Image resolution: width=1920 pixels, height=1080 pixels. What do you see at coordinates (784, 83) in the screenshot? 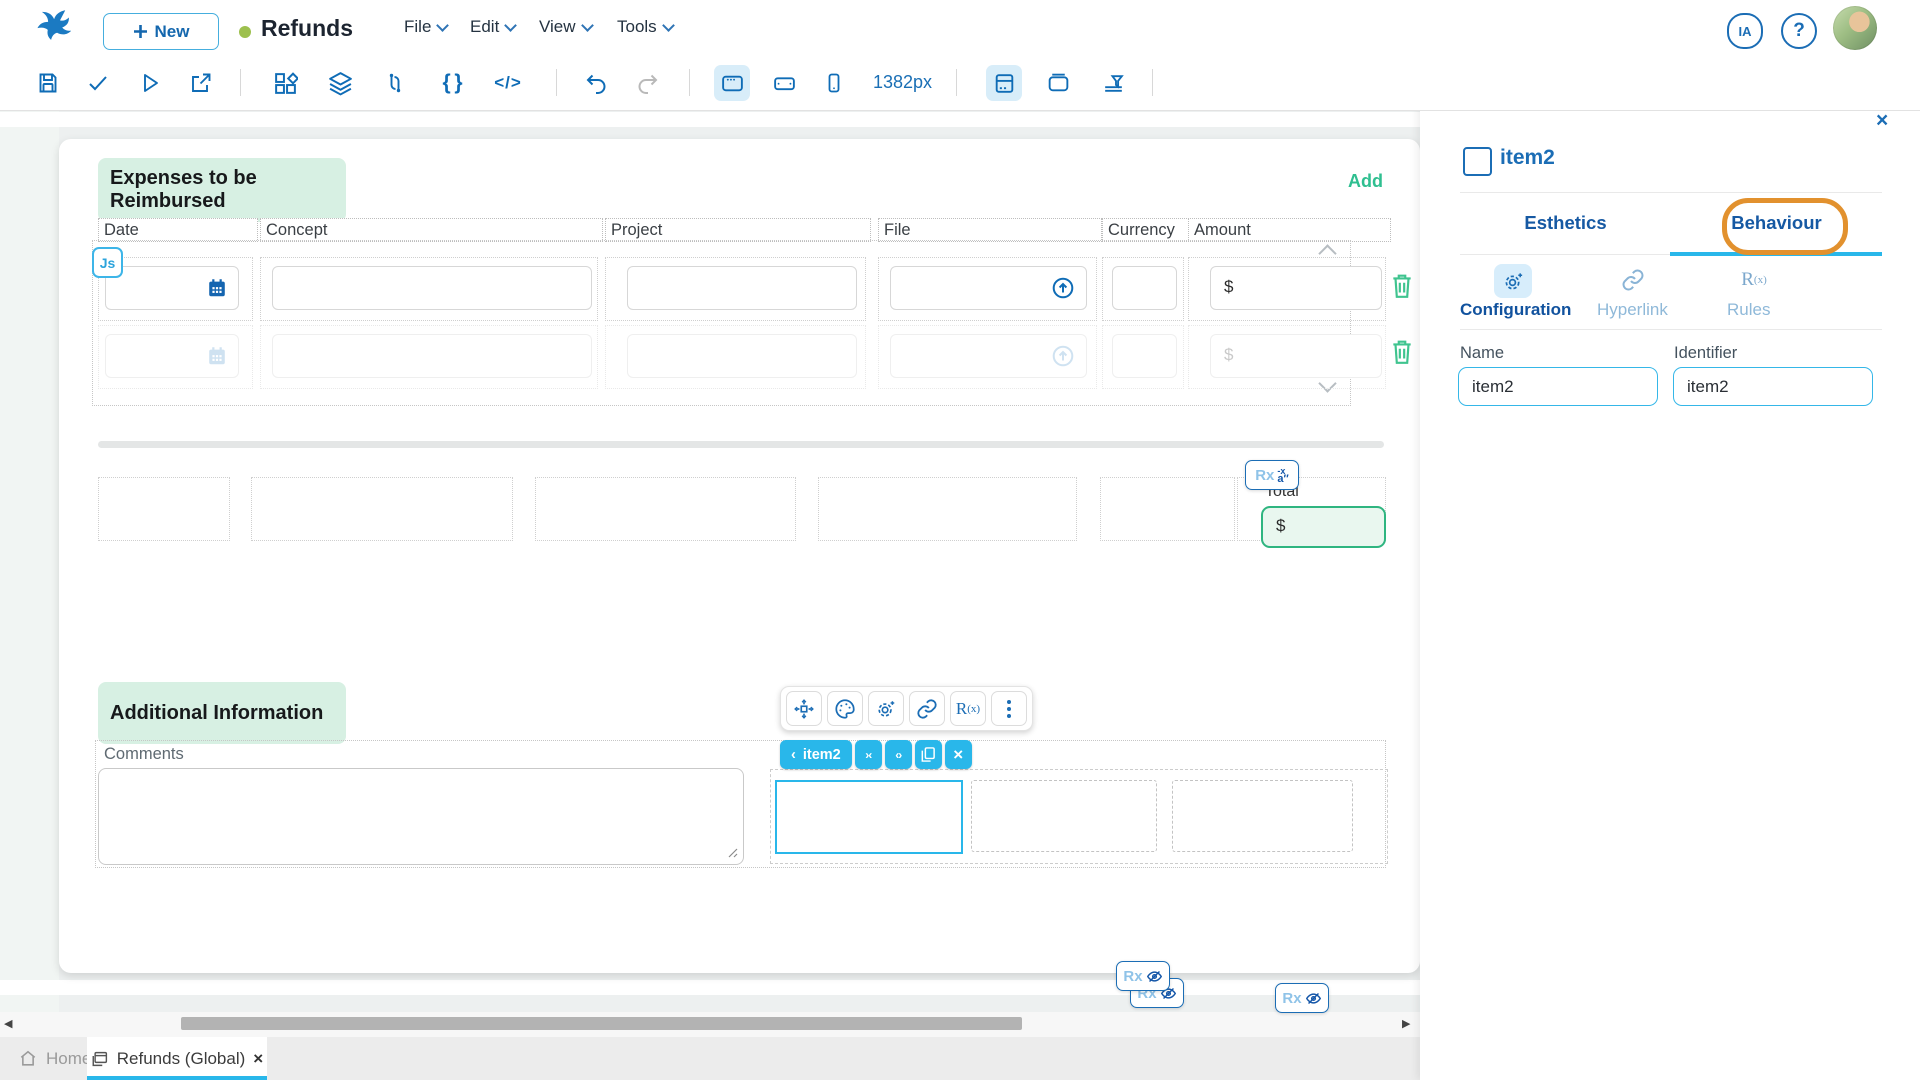
I see `device-tablet-icon` at bounding box center [784, 83].